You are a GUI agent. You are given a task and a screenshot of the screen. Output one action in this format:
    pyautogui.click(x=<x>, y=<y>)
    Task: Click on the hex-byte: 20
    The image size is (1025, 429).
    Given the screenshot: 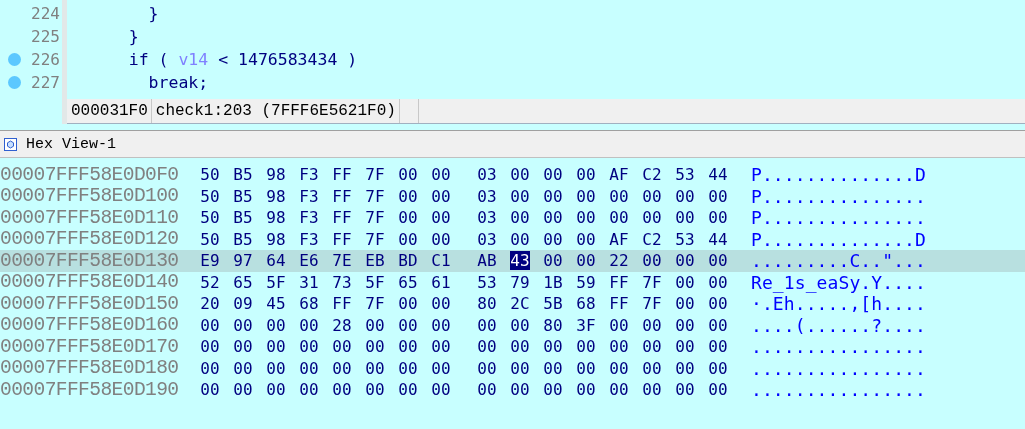 What is the action you would take?
    pyautogui.click(x=210, y=304)
    